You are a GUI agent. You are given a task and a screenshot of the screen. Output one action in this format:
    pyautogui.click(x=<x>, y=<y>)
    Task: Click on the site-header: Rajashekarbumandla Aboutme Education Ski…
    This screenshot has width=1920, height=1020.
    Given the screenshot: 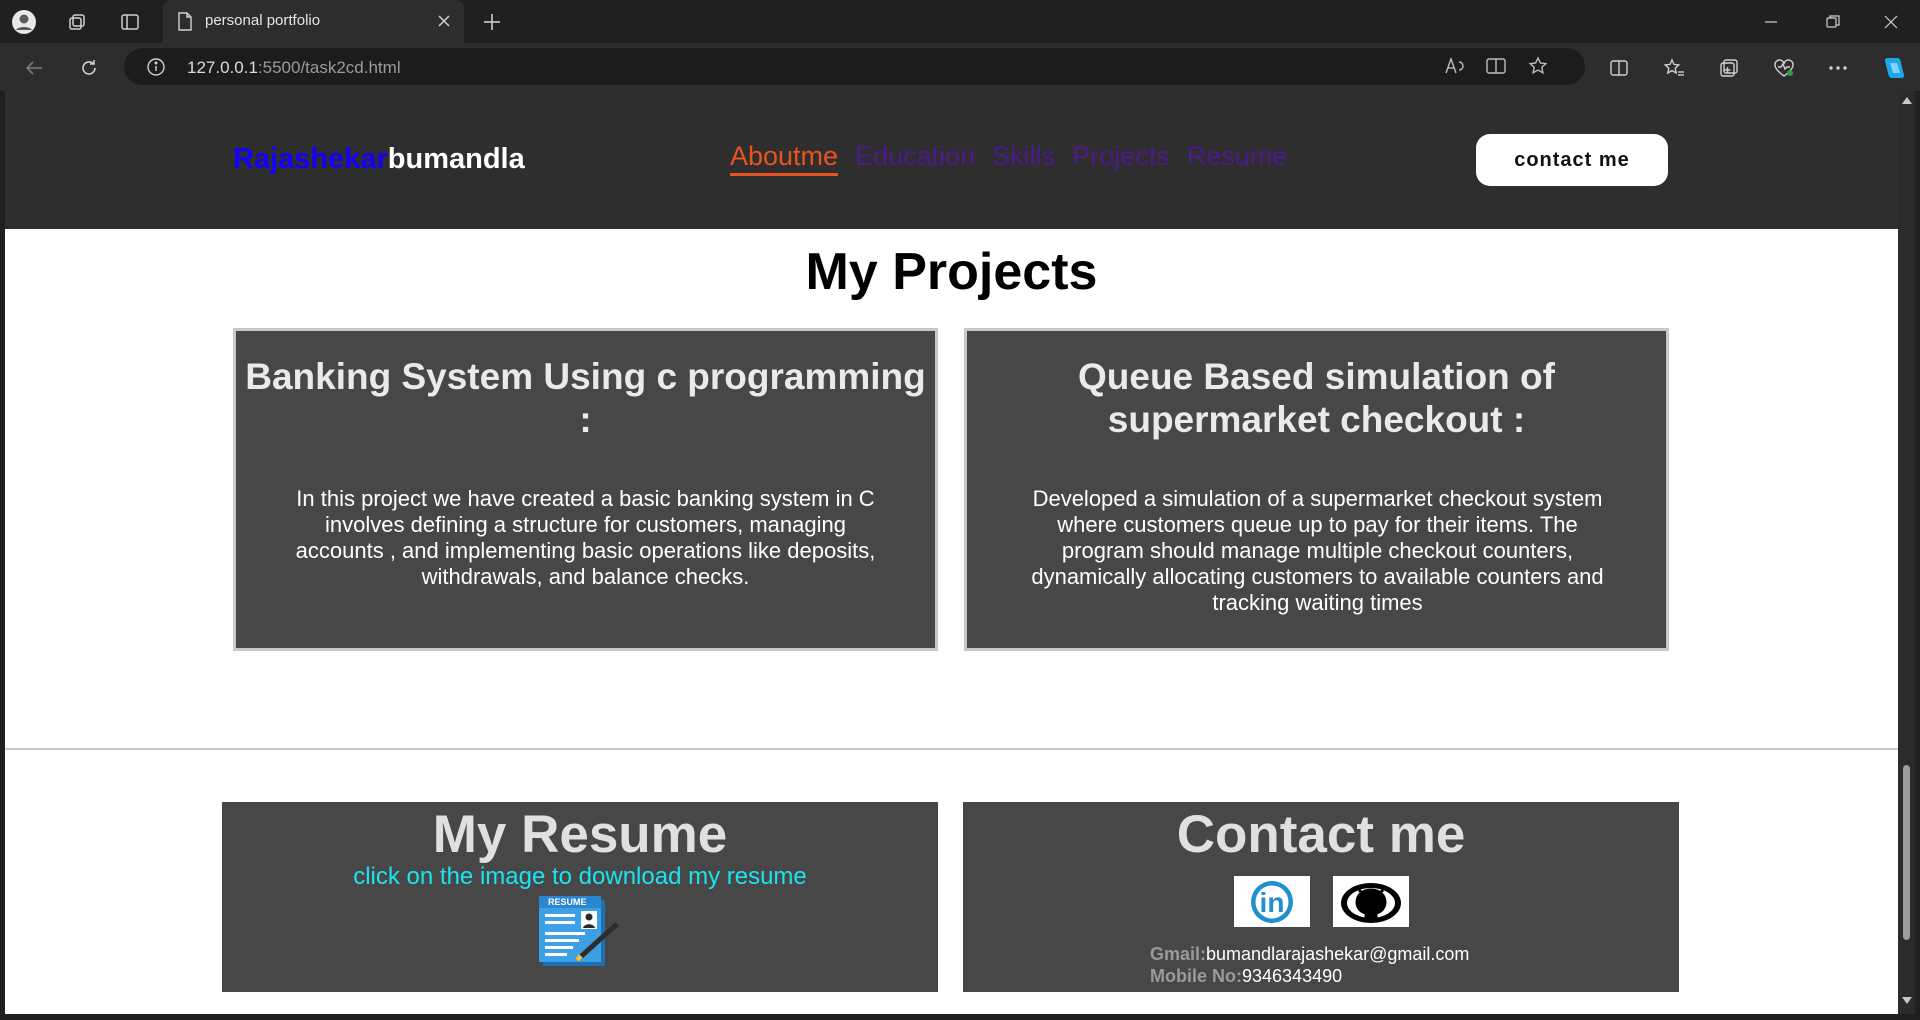 What is the action you would take?
    pyautogui.click(x=951, y=160)
    